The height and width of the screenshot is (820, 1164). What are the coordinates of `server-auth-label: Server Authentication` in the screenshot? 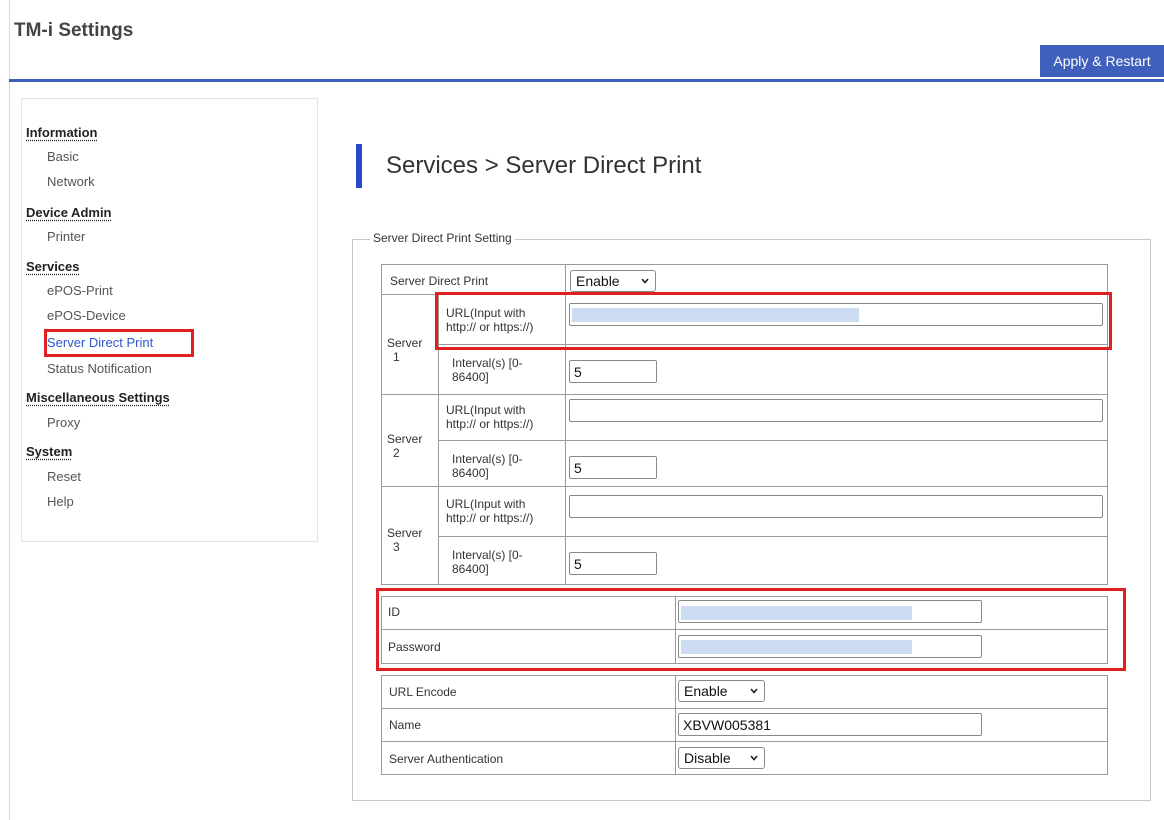 It's located at (446, 759).